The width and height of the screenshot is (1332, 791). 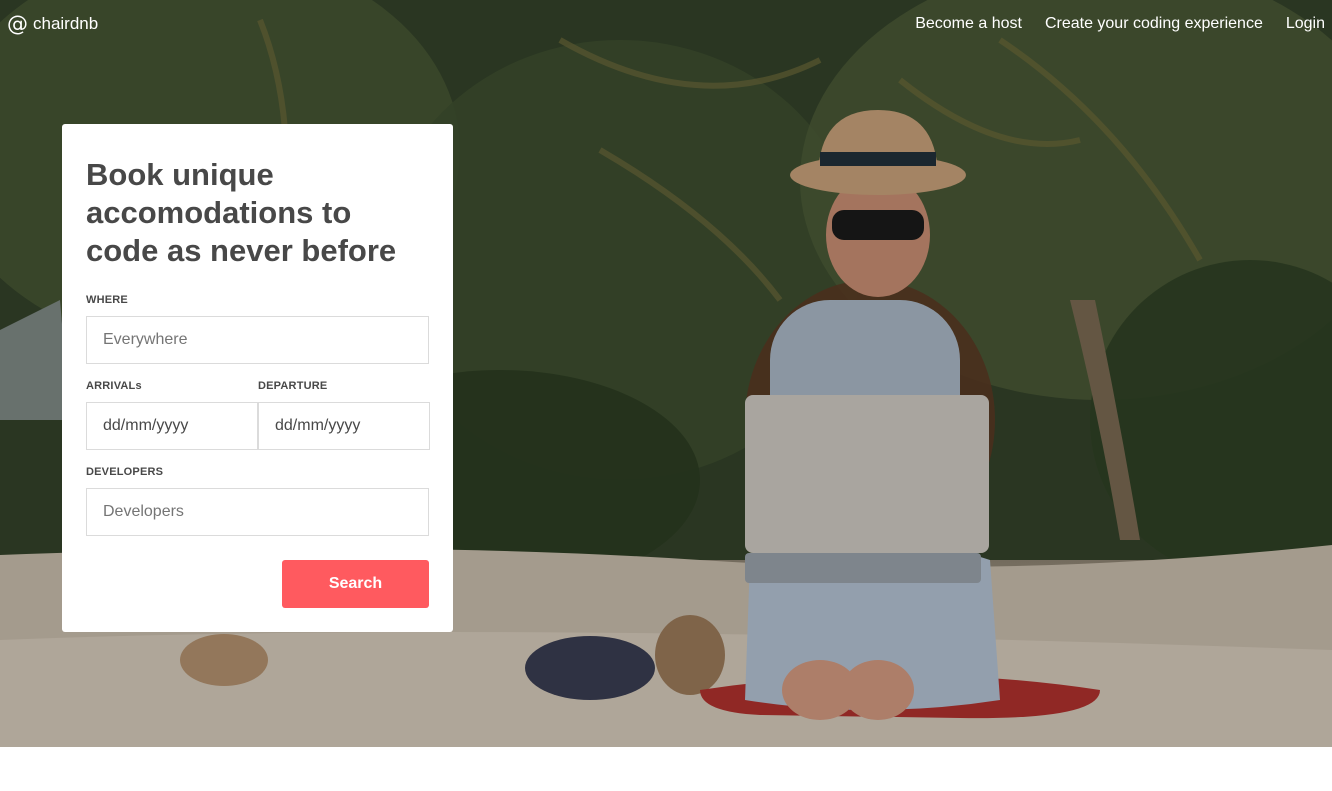 What do you see at coordinates (355, 584) in the screenshot?
I see `search-button: Search` at bounding box center [355, 584].